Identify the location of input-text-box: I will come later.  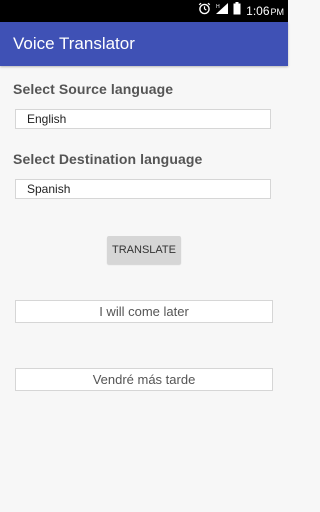
(144, 311).